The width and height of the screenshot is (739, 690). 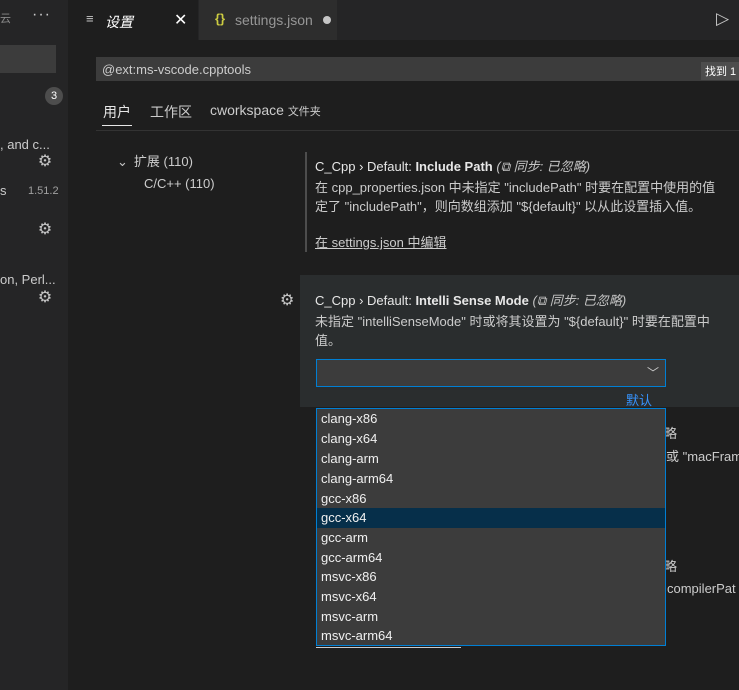 I want to click on run-icon: ▷, so click(x=722, y=19).